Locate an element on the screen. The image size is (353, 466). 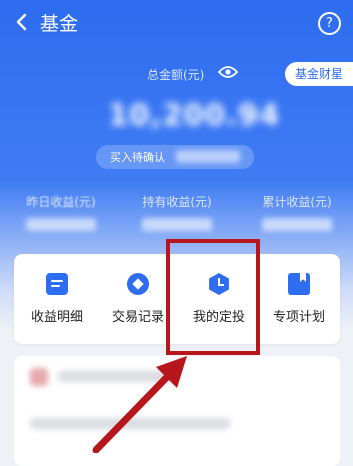
pending-confirmation-pill: 买入待确认 is located at coordinates (175, 157).